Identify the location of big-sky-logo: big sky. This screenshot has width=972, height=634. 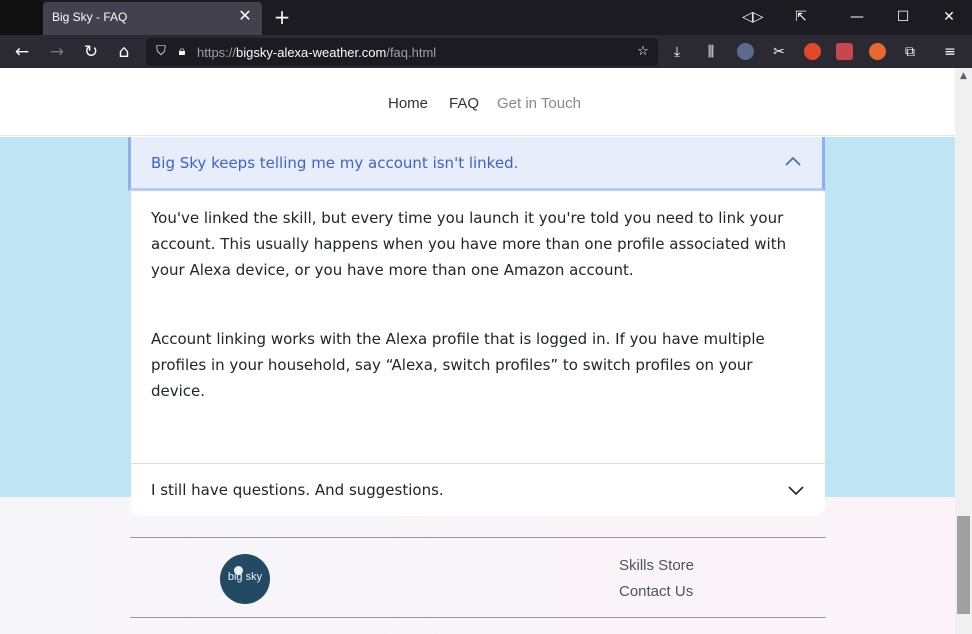
(245, 579).